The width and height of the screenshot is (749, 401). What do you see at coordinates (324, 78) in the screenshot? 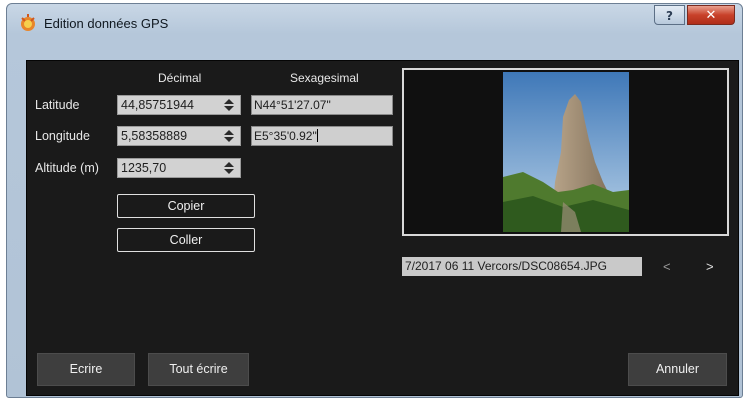
I see `sexagesimal-header: Sexagesimal` at bounding box center [324, 78].